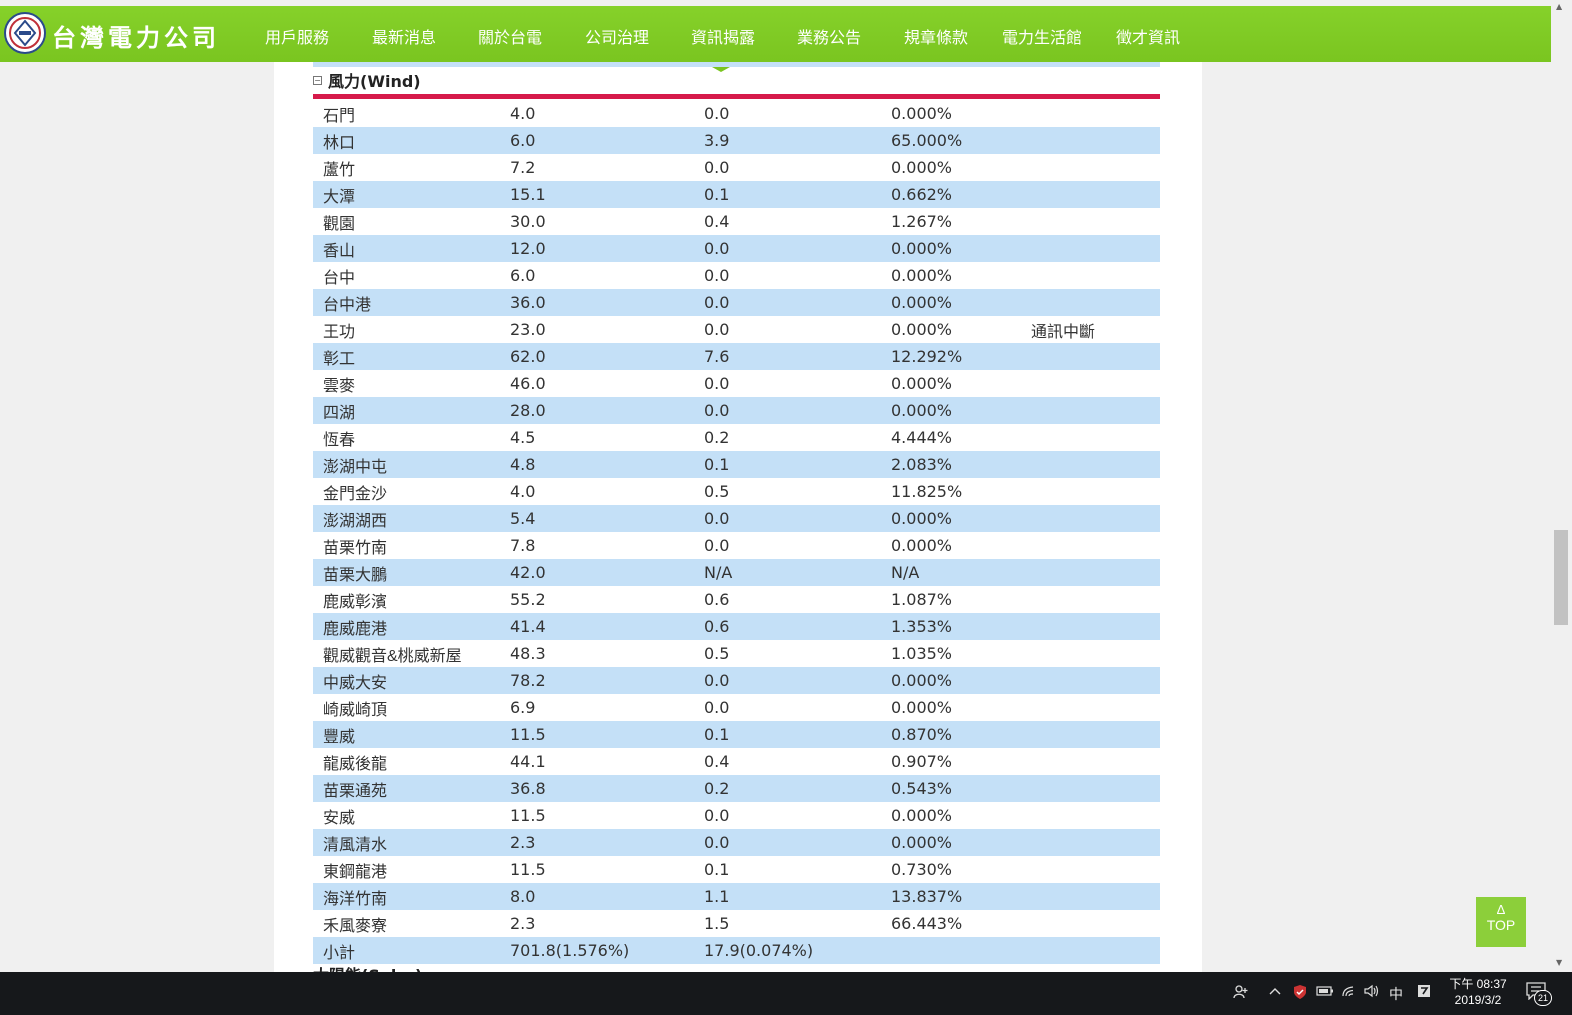  Describe the element at coordinates (1478, 992) in the screenshot. I see `system-clock: 下午 08:37 2019/3/2` at that location.